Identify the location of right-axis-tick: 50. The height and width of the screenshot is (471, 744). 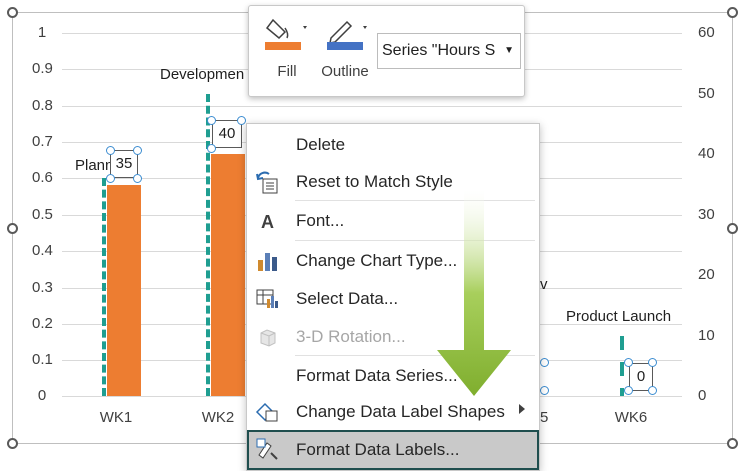
(706, 93).